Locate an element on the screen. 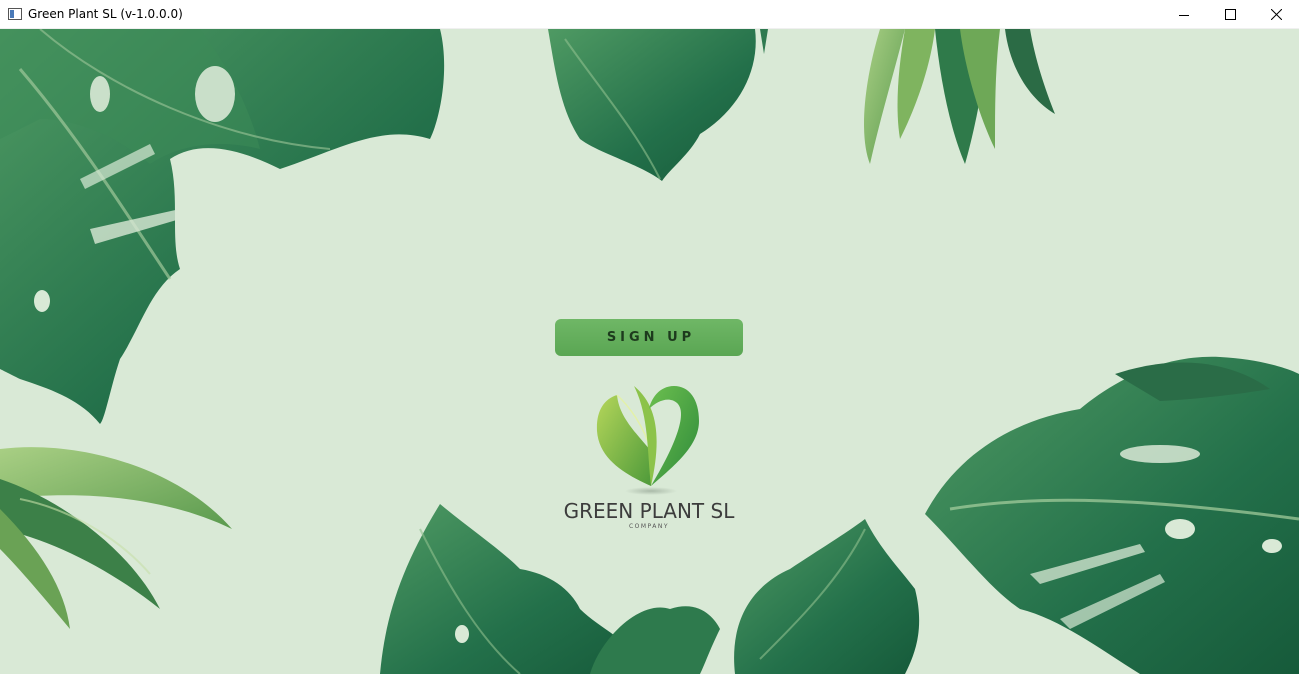  leaf-top-right is located at coordinates (959, 96).